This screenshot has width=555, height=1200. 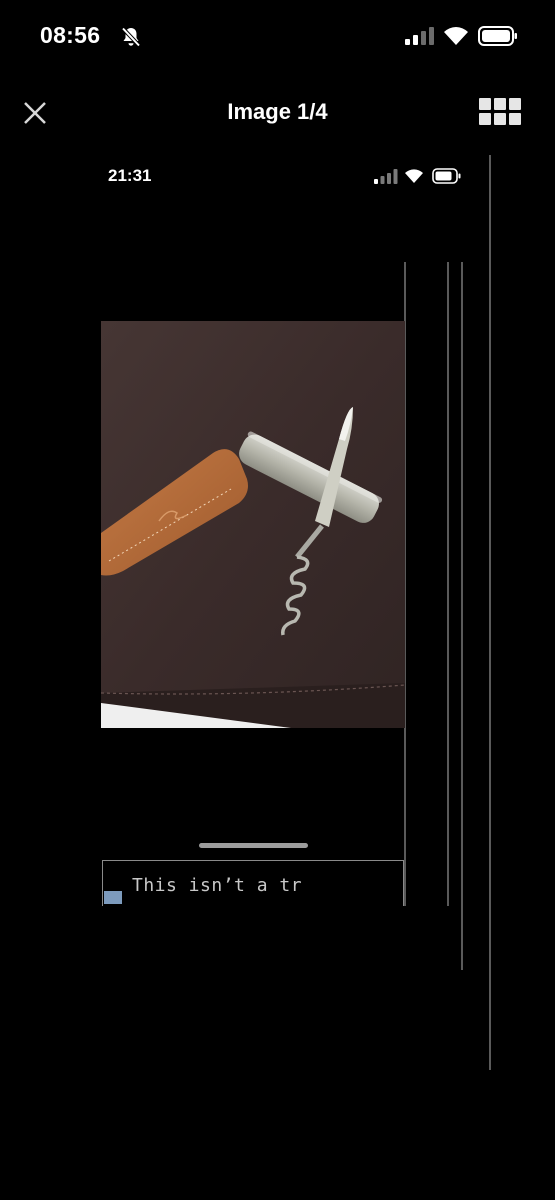 What do you see at coordinates (131, 37) in the screenshot?
I see `bell-slash-icon` at bounding box center [131, 37].